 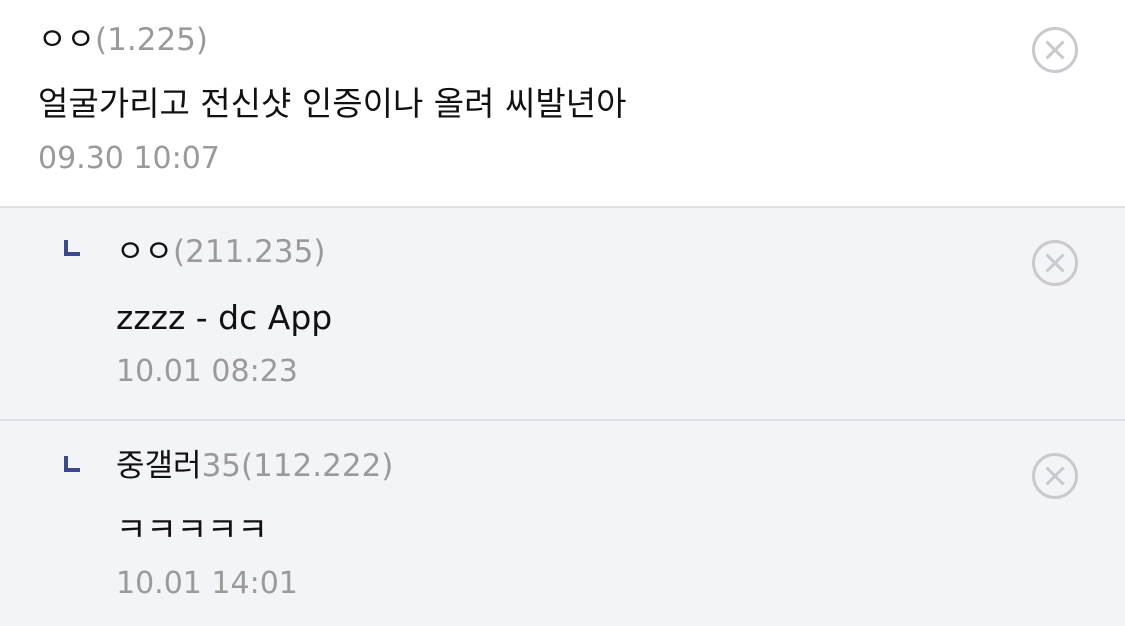 What do you see at coordinates (159, 466) in the screenshot?
I see `nickname: 중갤러` at bounding box center [159, 466].